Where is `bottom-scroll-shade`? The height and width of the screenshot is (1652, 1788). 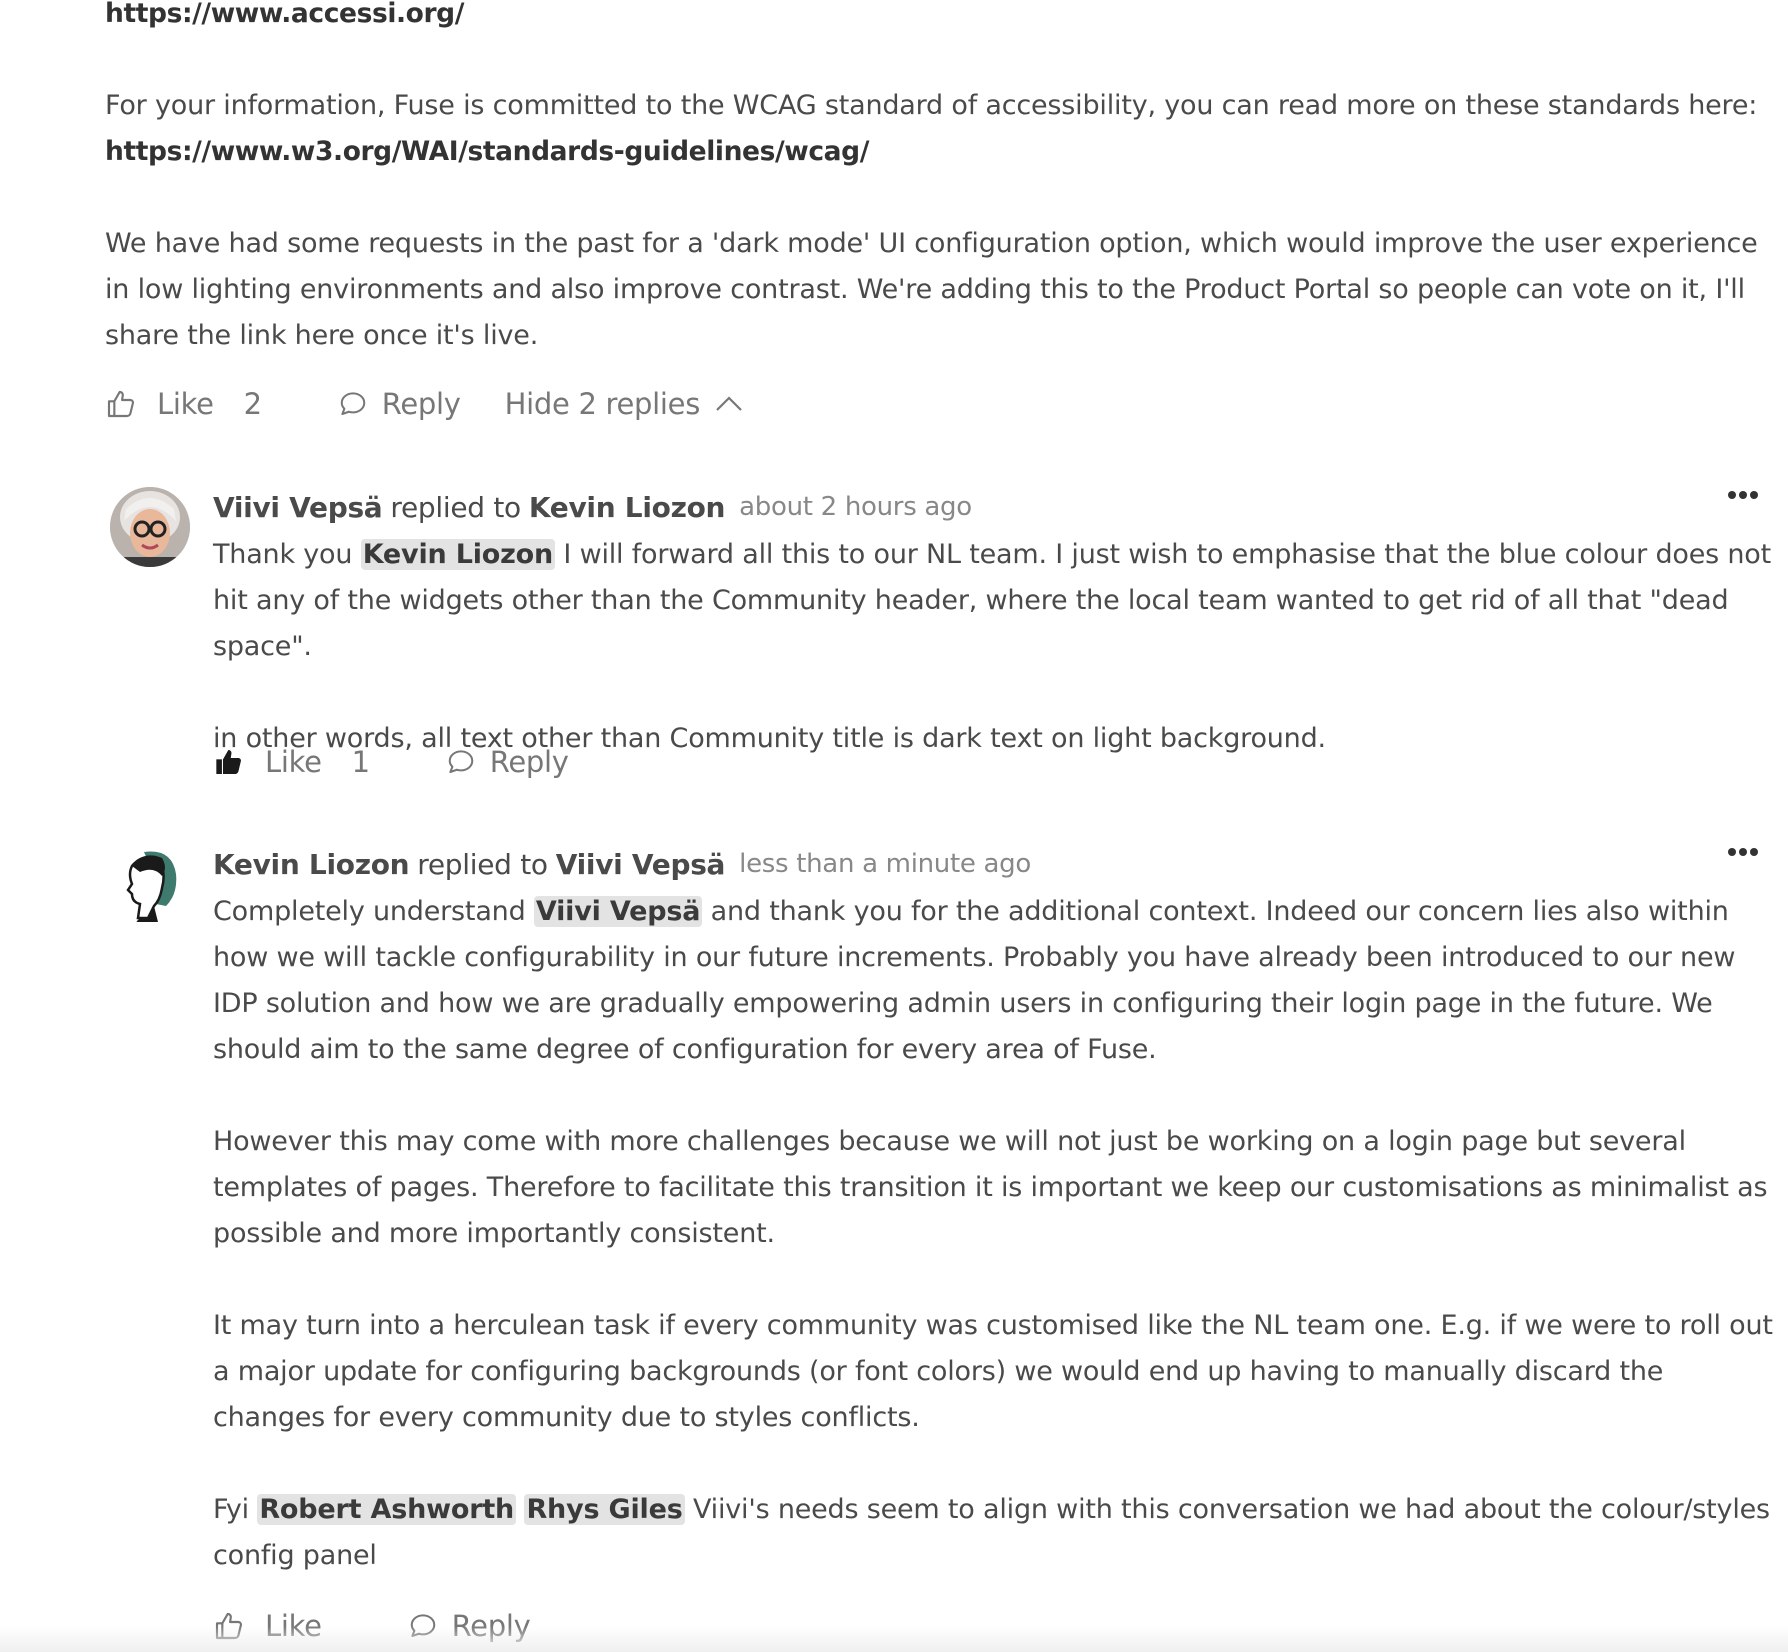 bottom-scroll-shade is located at coordinates (894, 1639).